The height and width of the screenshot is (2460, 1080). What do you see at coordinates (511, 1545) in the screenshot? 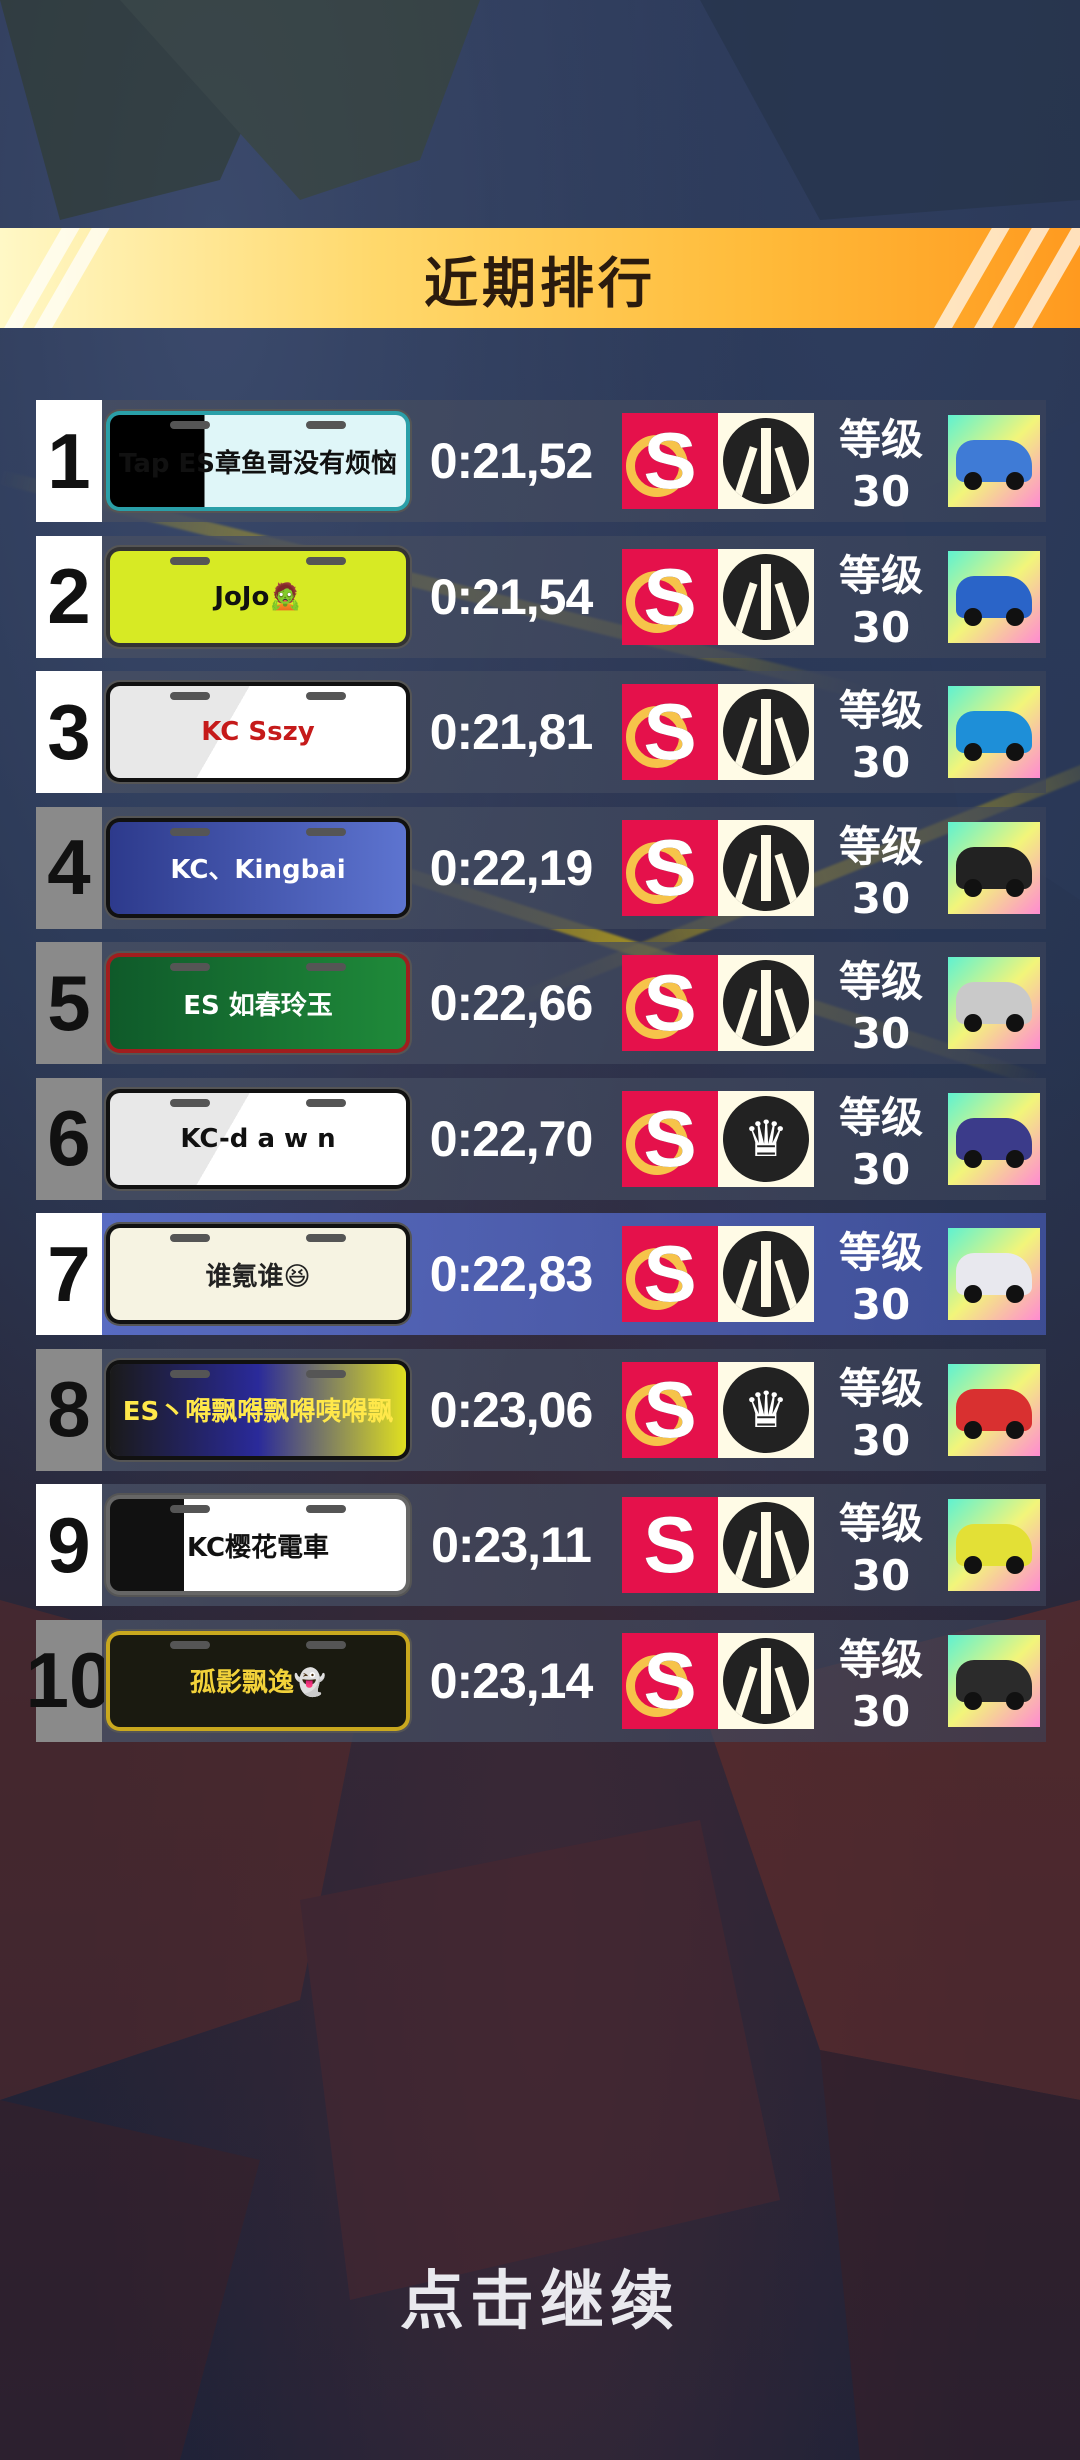
I see `lap-time: 0:23,11` at bounding box center [511, 1545].